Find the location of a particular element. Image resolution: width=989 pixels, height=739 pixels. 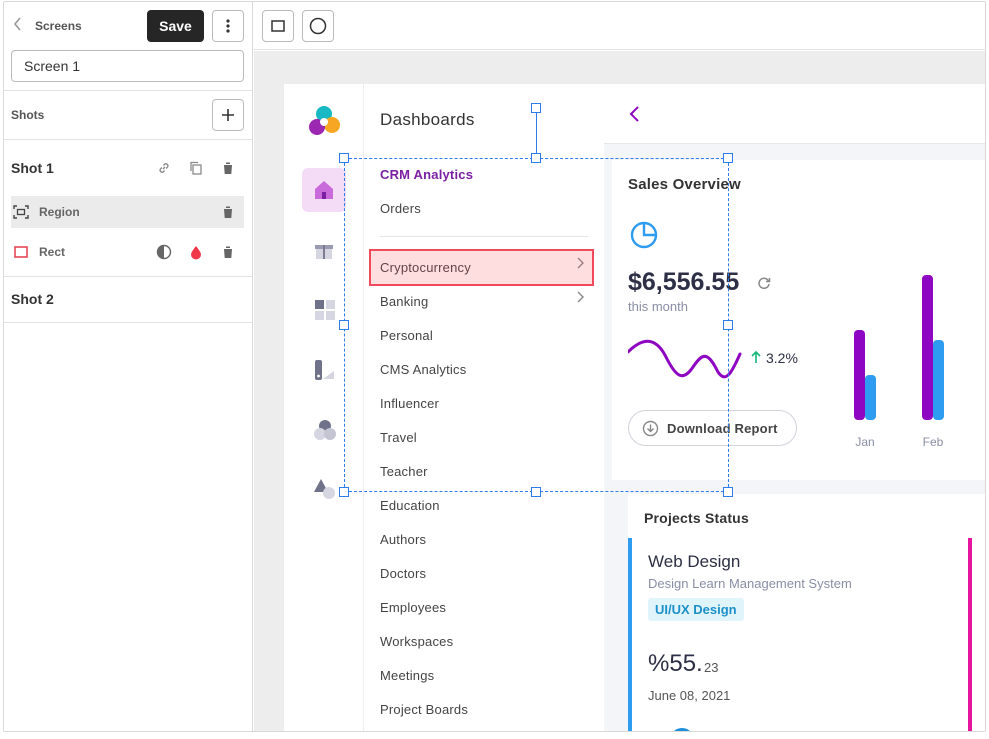

shapes-icon is located at coordinates (325, 430).